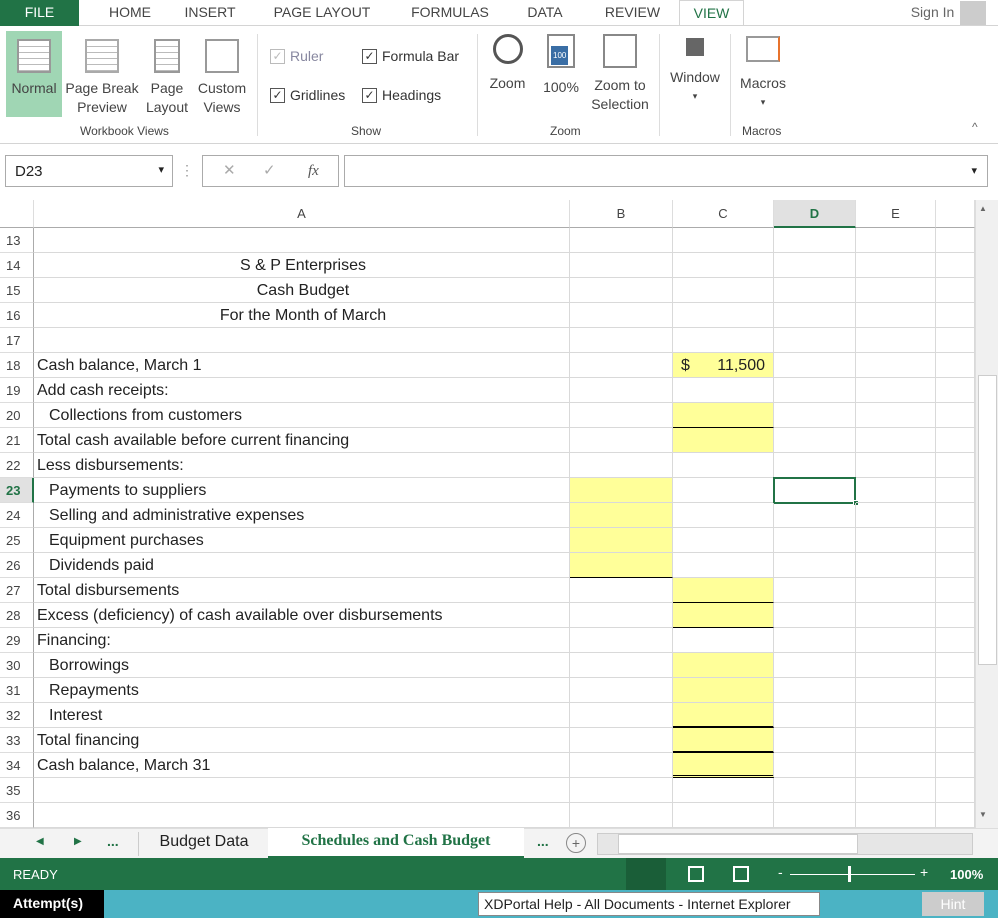  What do you see at coordinates (302, 565) in the screenshot?
I see `cell-A26: Dividends paid` at bounding box center [302, 565].